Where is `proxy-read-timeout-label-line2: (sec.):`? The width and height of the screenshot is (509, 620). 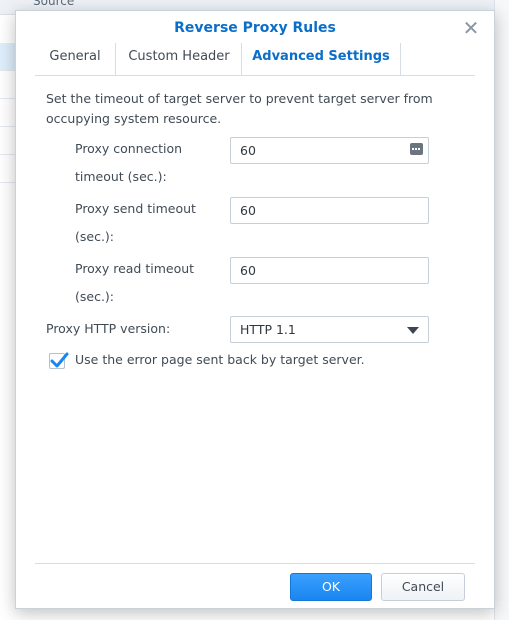
proxy-read-timeout-label-line2: (sec.): is located at coordinates (95, 296).